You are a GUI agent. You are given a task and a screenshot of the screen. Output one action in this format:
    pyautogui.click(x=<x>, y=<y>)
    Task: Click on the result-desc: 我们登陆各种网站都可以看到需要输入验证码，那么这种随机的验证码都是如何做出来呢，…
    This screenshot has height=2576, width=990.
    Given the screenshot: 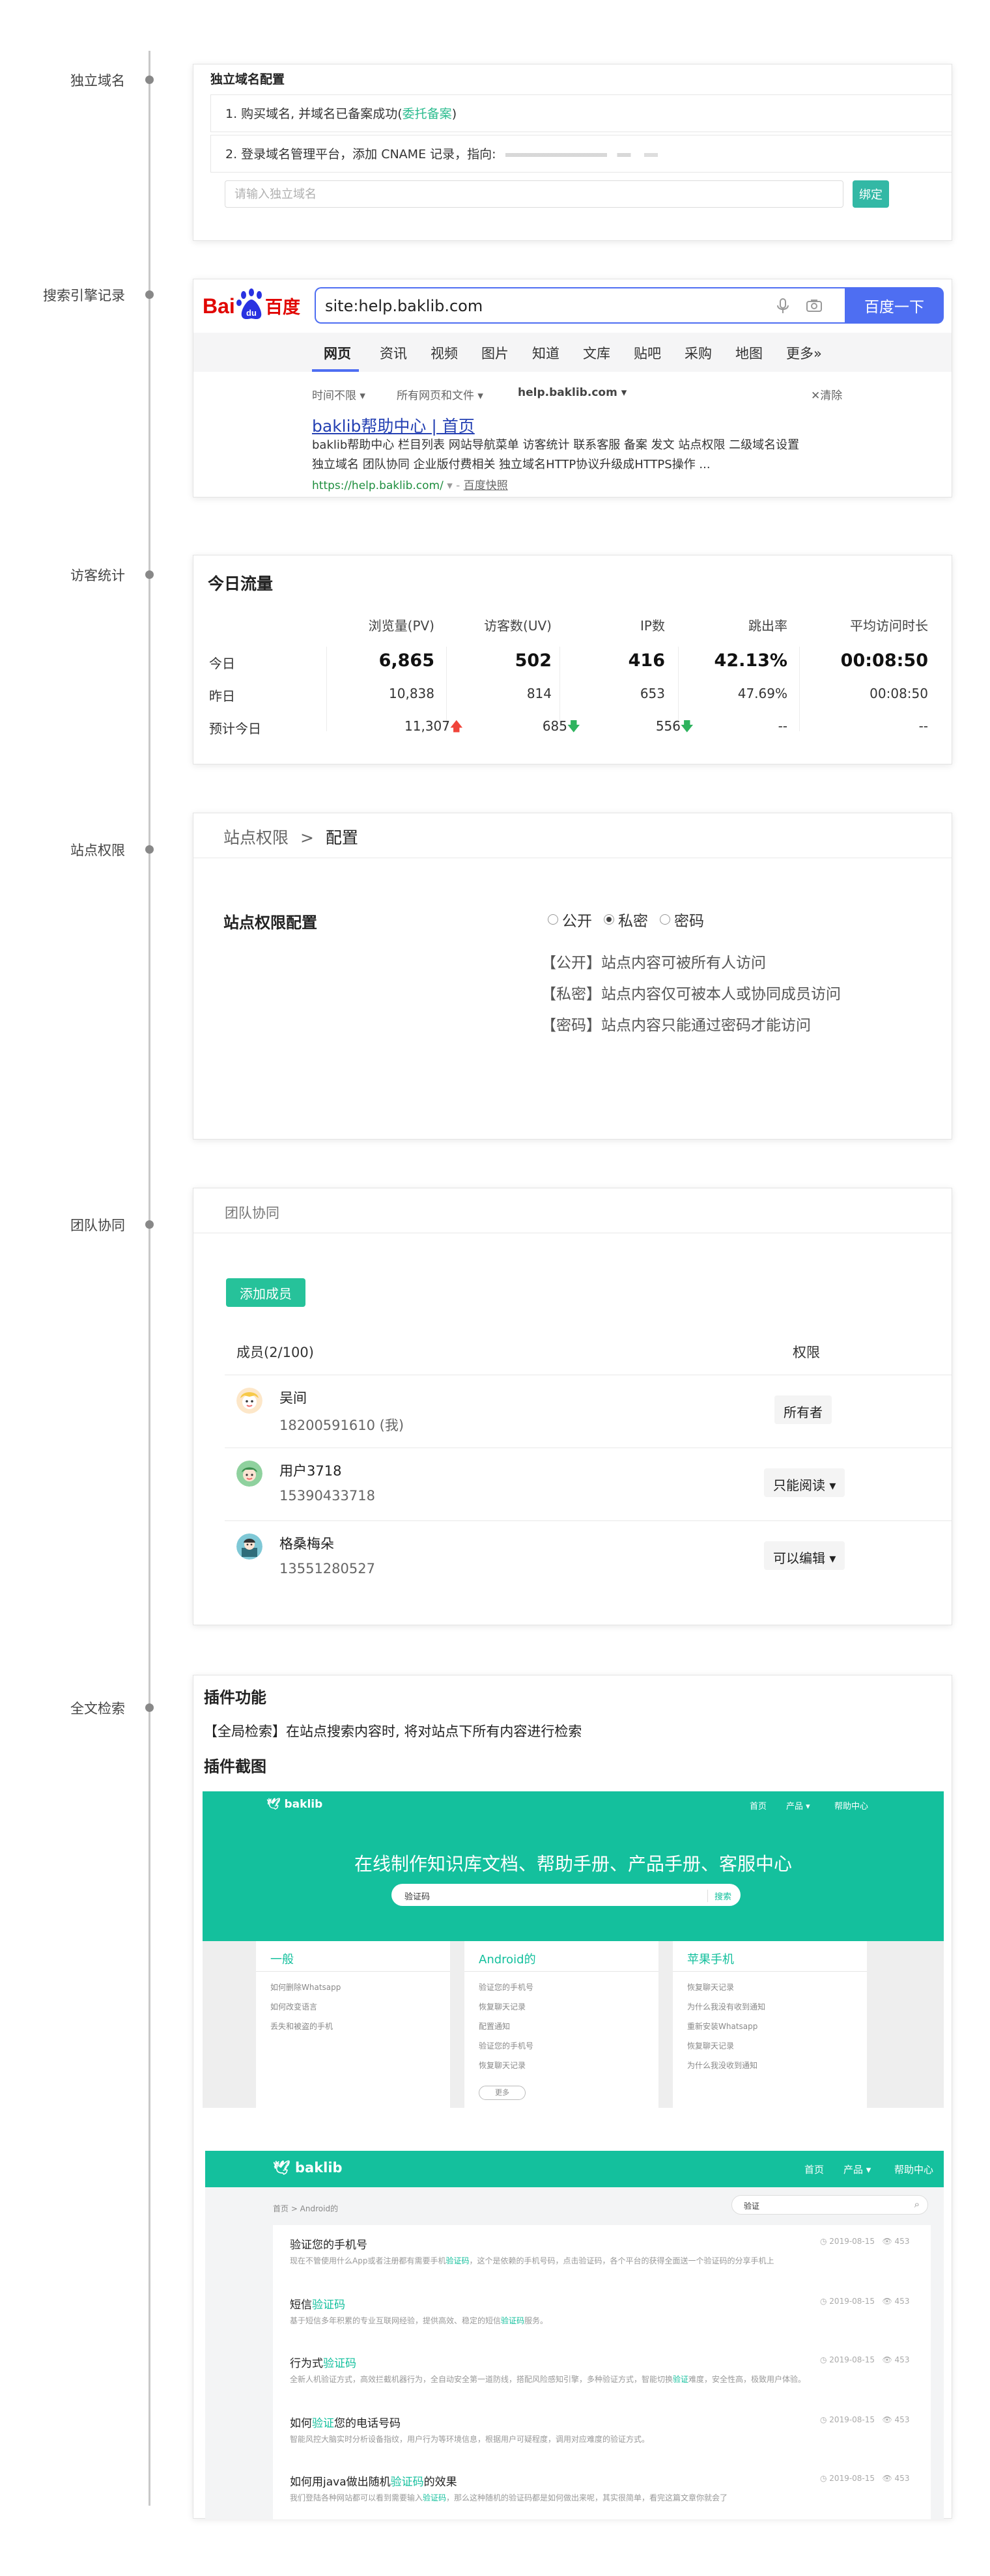 What is the action you would take?
    pyautogui.click(x=509, y=2498)
    